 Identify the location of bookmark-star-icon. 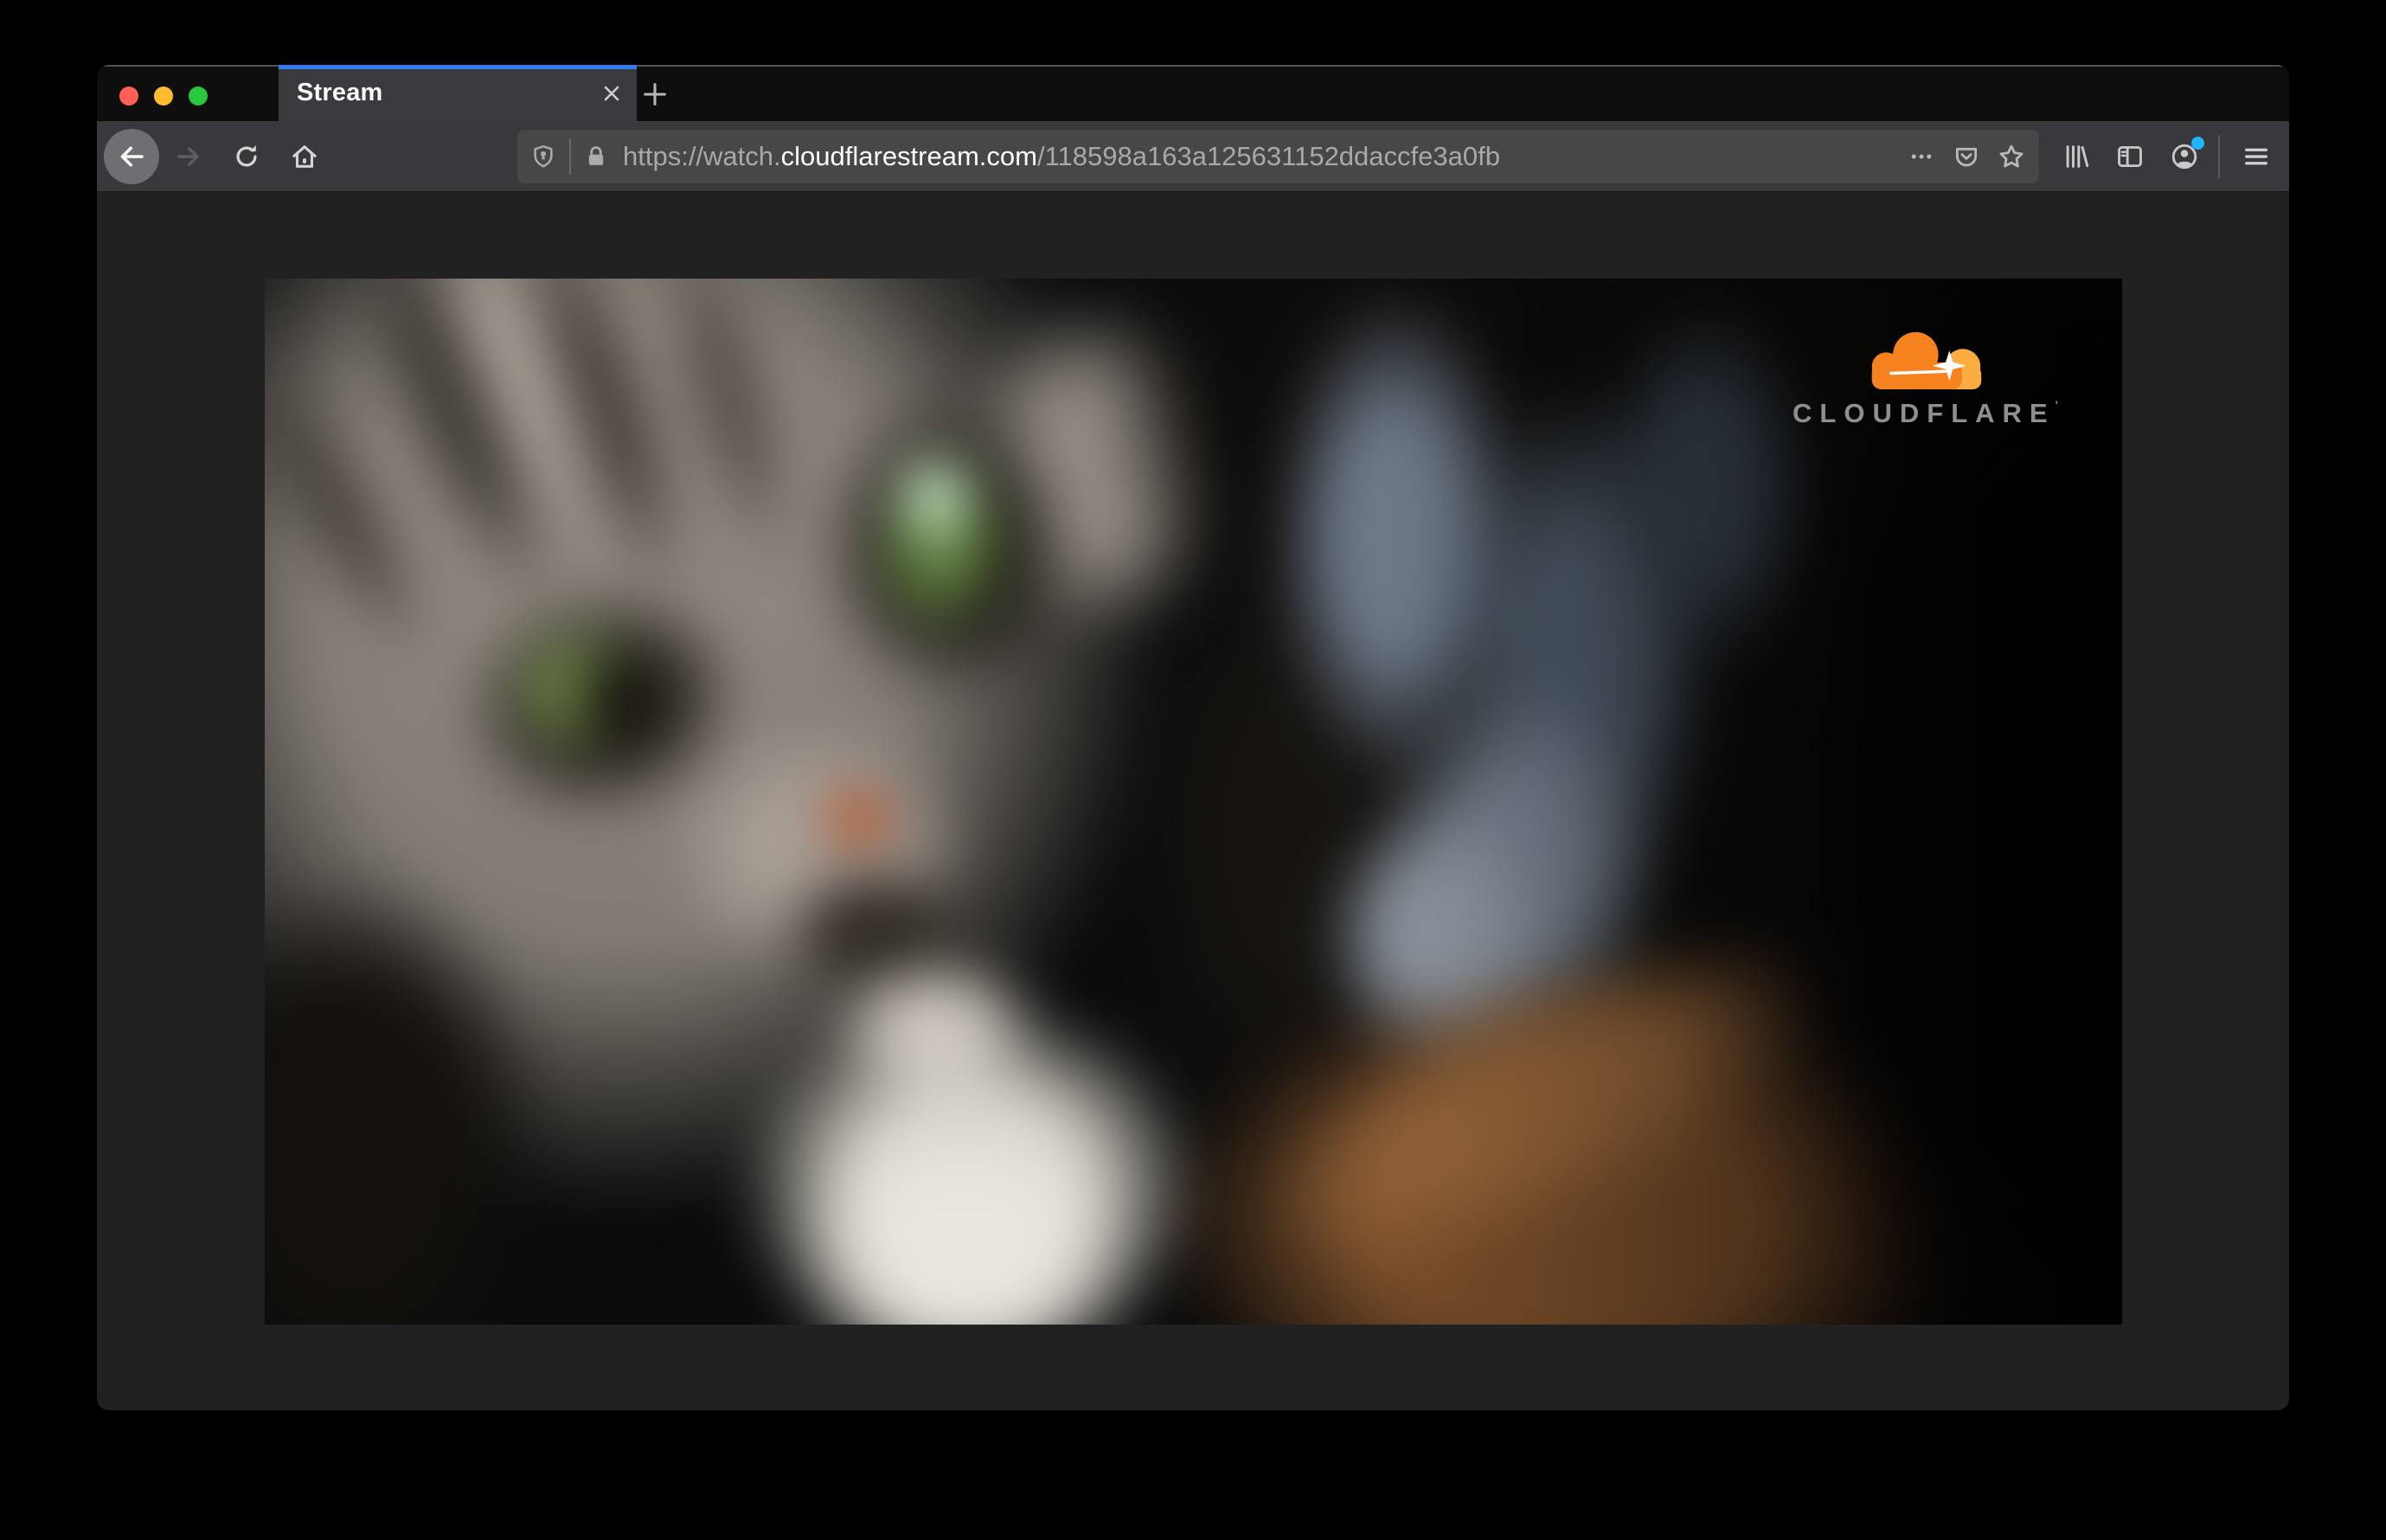
(2011, 156).